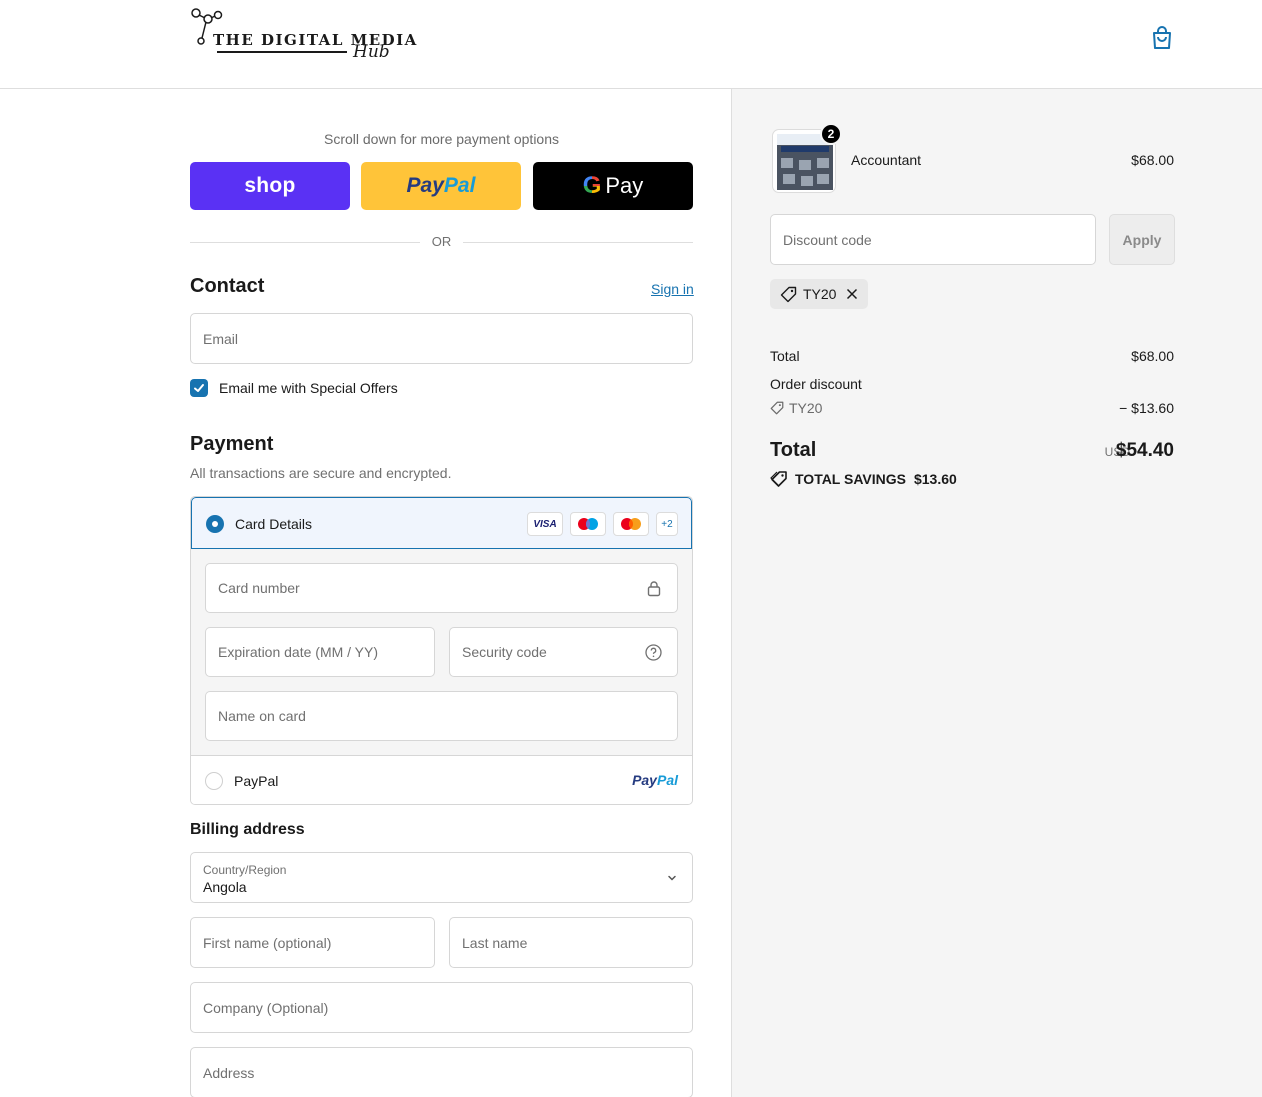 This screenshot has height=1097, width=1262. I want to click on subtotal-value: $68.00, so click(1152, 356).